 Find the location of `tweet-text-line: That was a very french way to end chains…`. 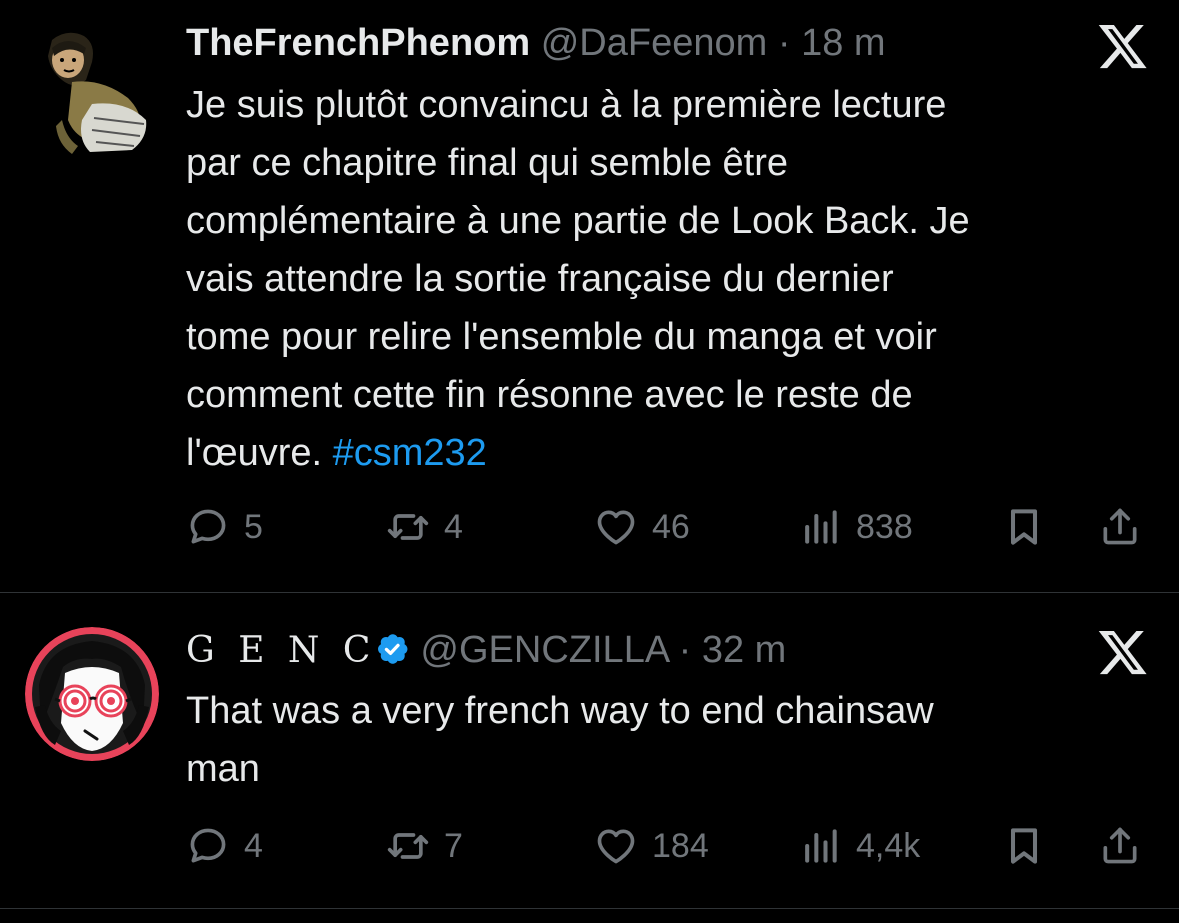

tweet-text-line: That was a very french way to end chains… is located at coordinates (560, 711).